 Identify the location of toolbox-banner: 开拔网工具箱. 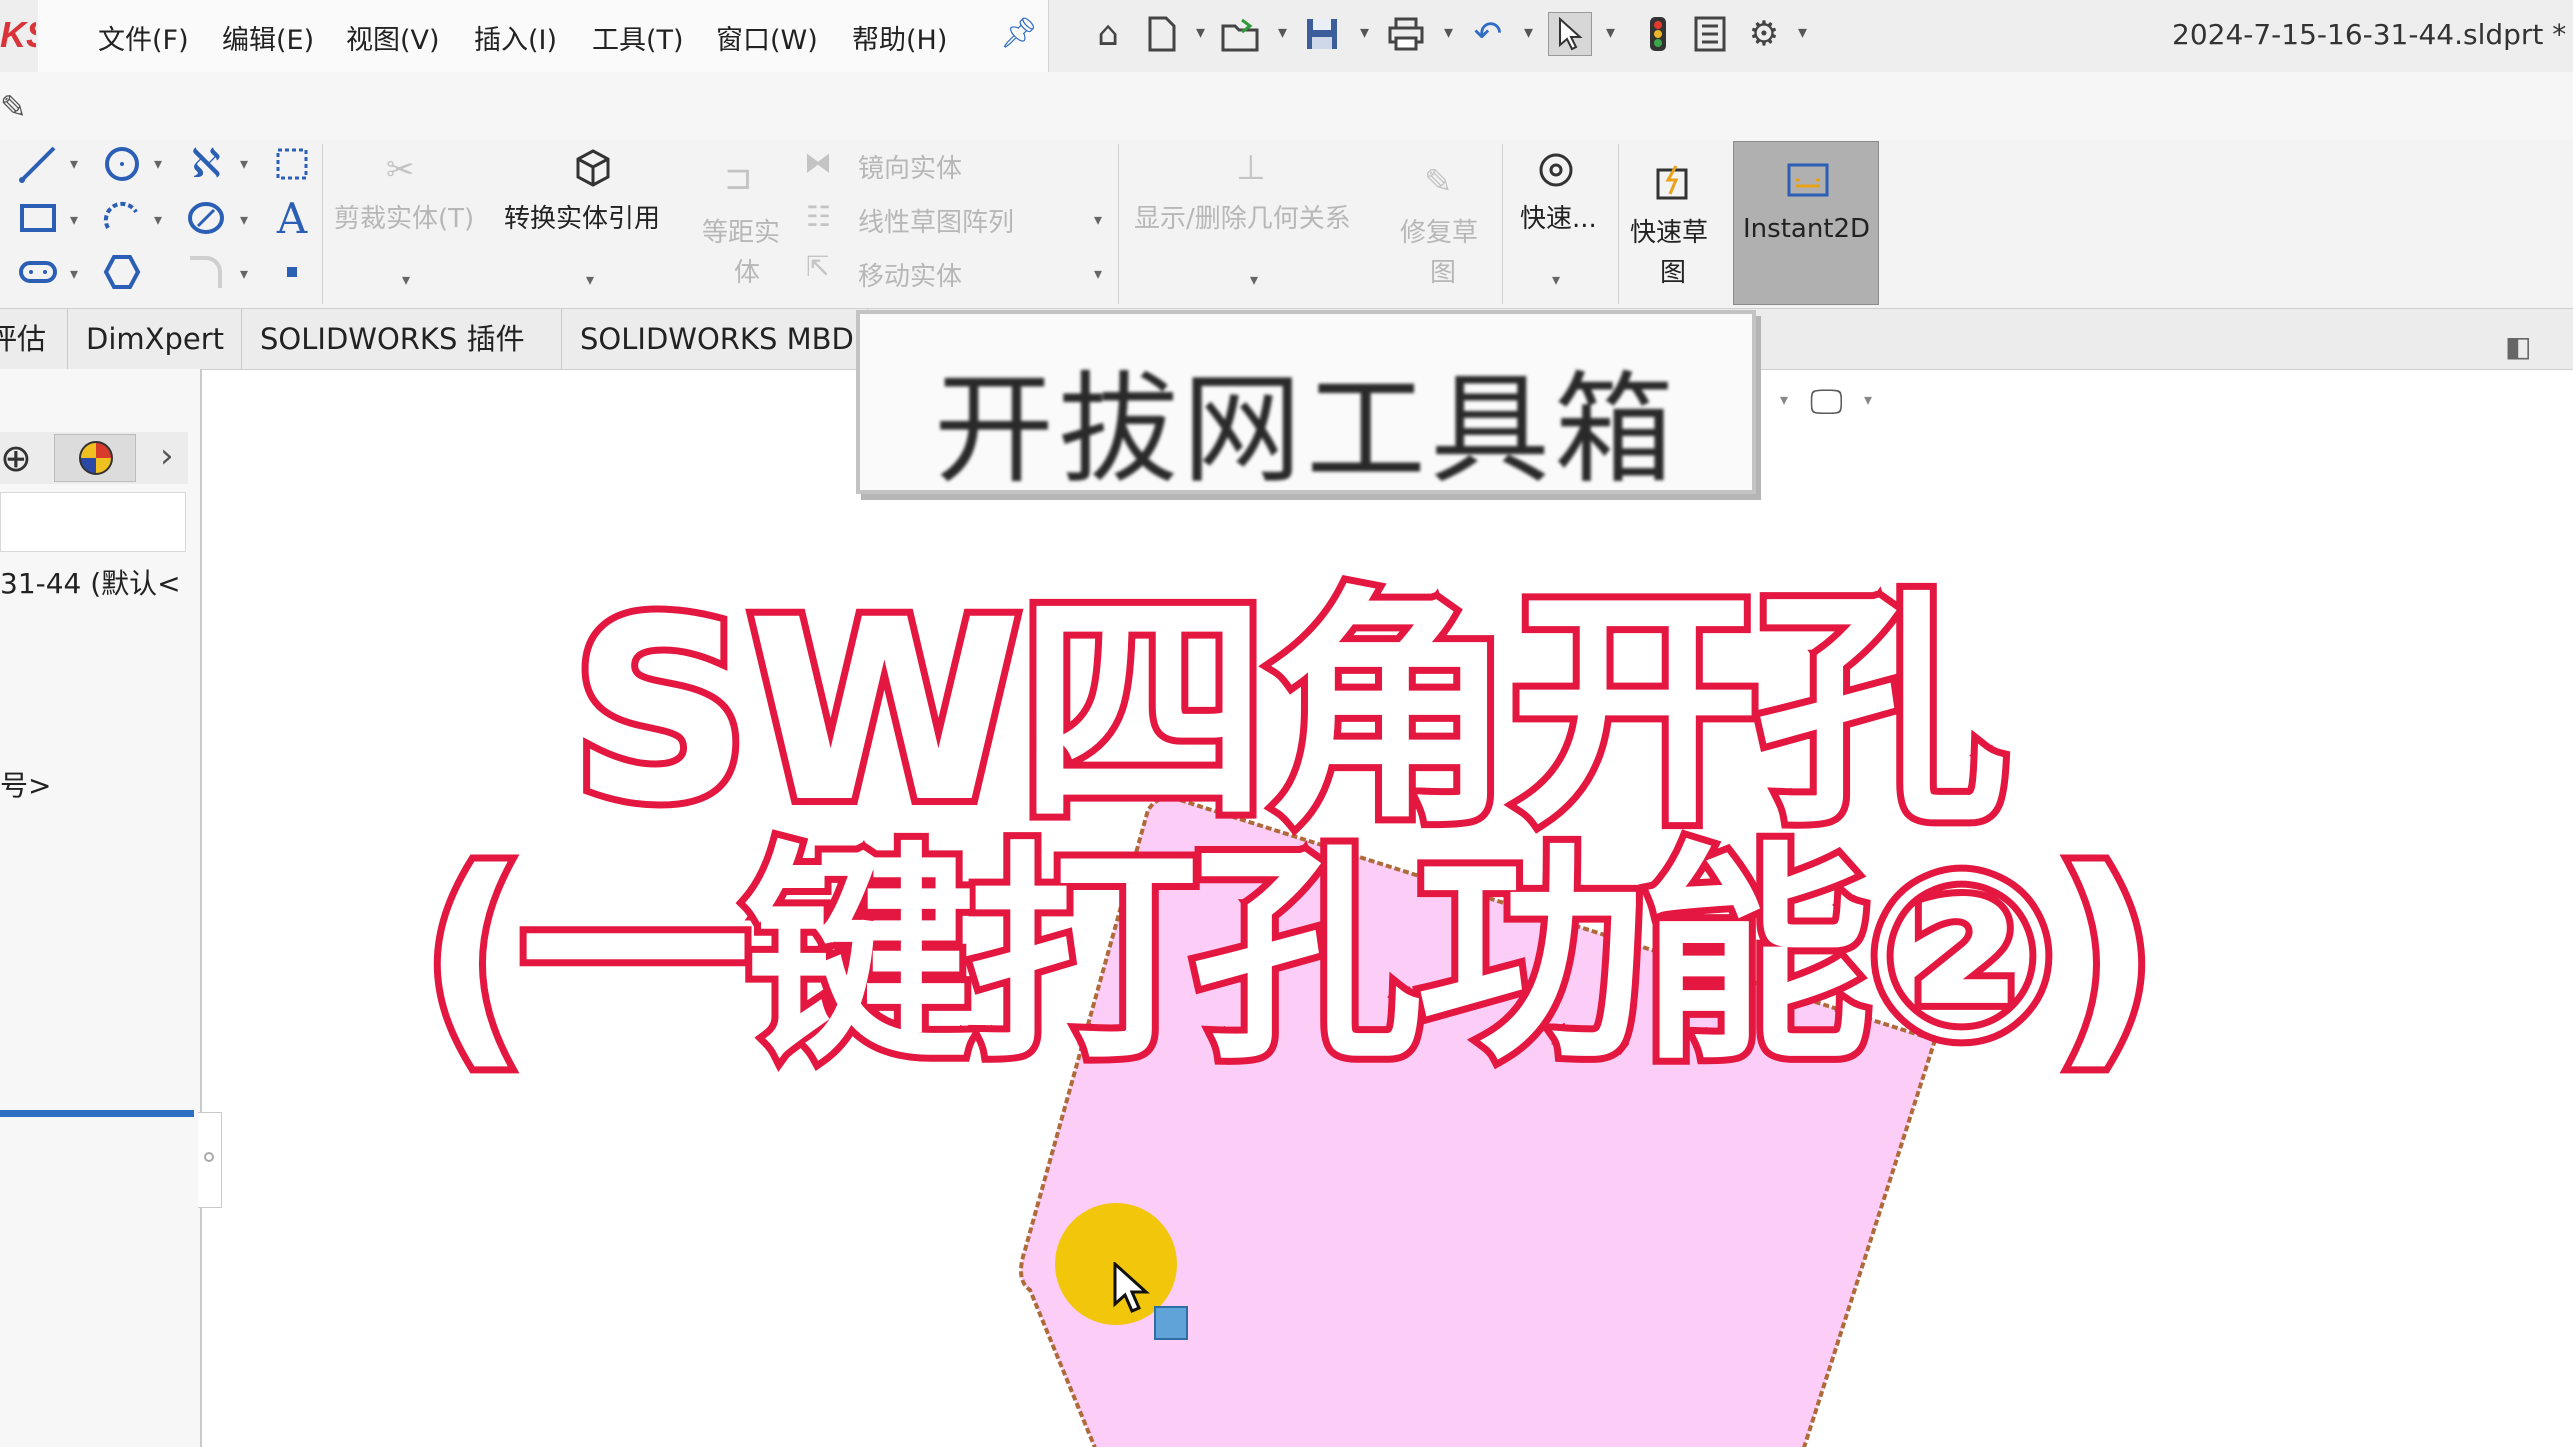
(1306, 405).